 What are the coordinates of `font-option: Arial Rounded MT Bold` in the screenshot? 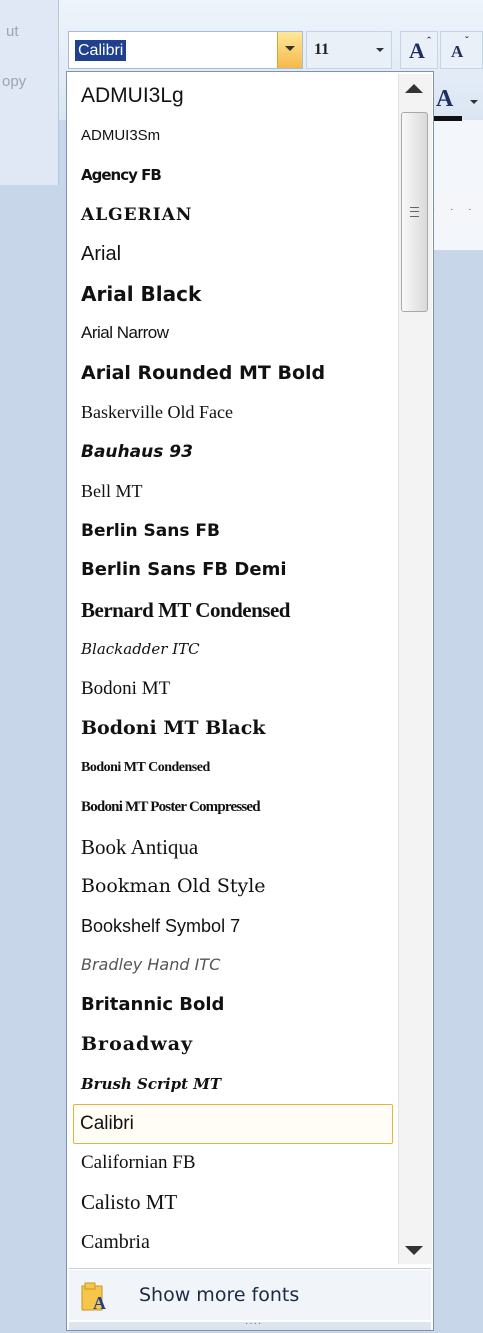 It's located at (235, 374).